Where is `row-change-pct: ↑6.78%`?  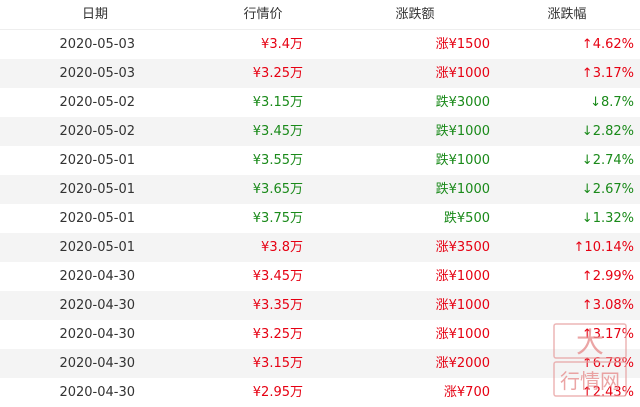
row-change-pct: ↑6.78% is located at coordinates (607, 363).